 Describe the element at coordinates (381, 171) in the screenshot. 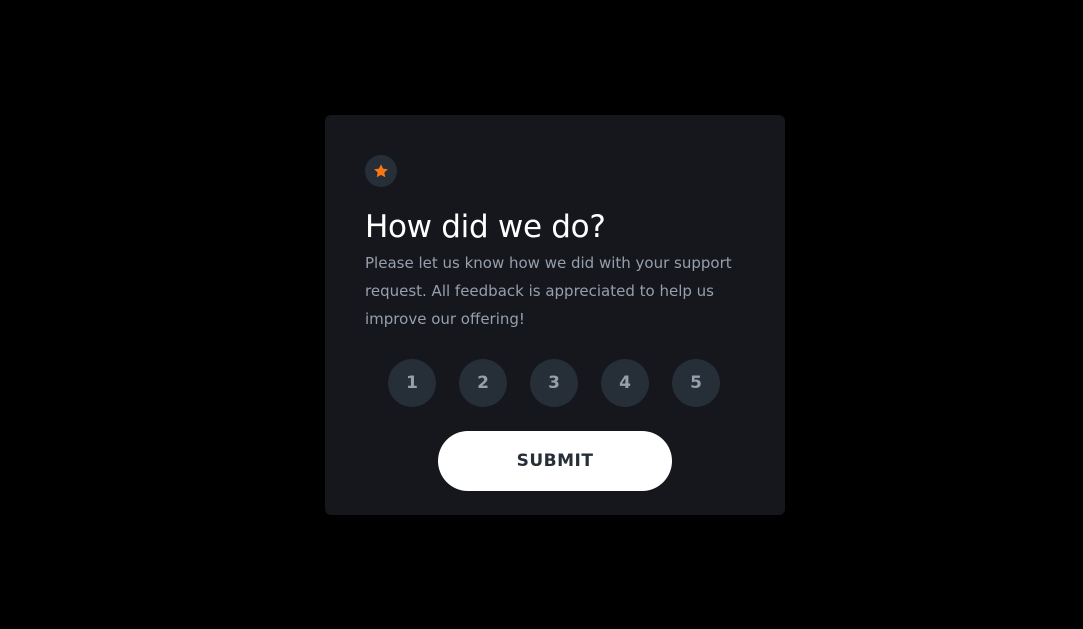

I see `star-icon` at that location.